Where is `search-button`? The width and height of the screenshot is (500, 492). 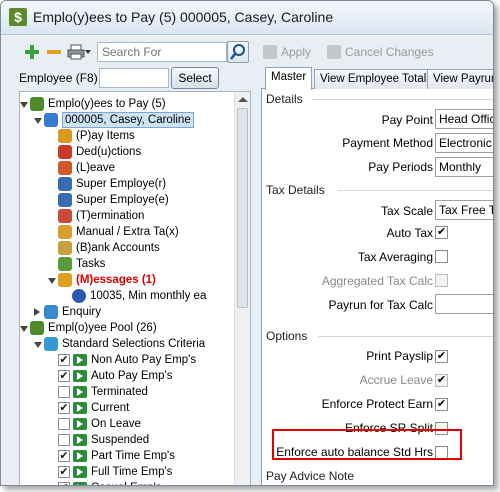
search-button is located at coordinates (238, 52).